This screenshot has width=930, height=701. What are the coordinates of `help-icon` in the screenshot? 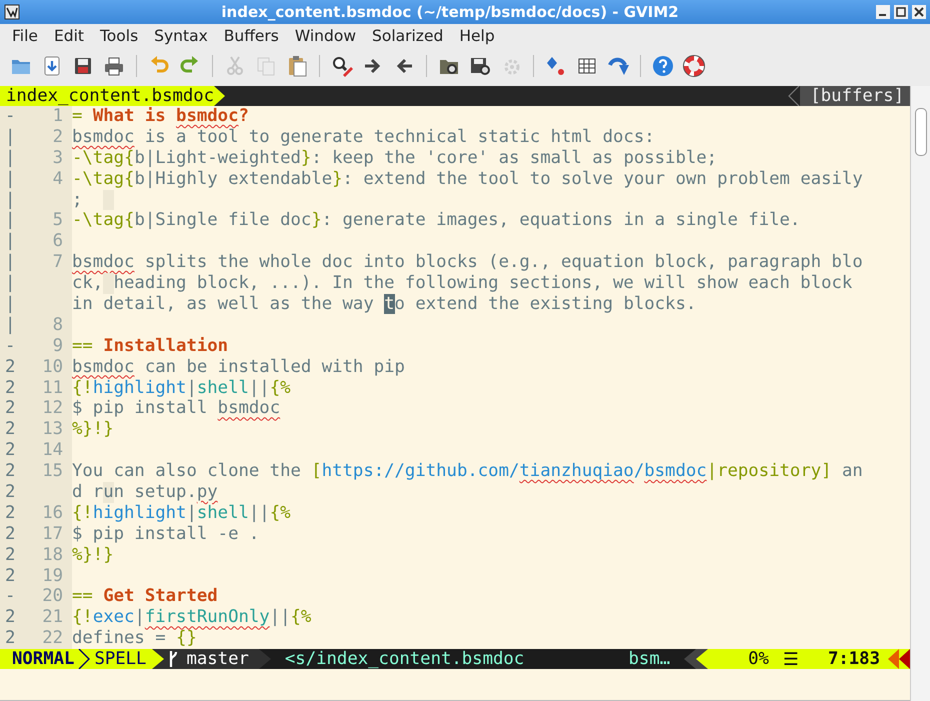 It's located at (663, 66).